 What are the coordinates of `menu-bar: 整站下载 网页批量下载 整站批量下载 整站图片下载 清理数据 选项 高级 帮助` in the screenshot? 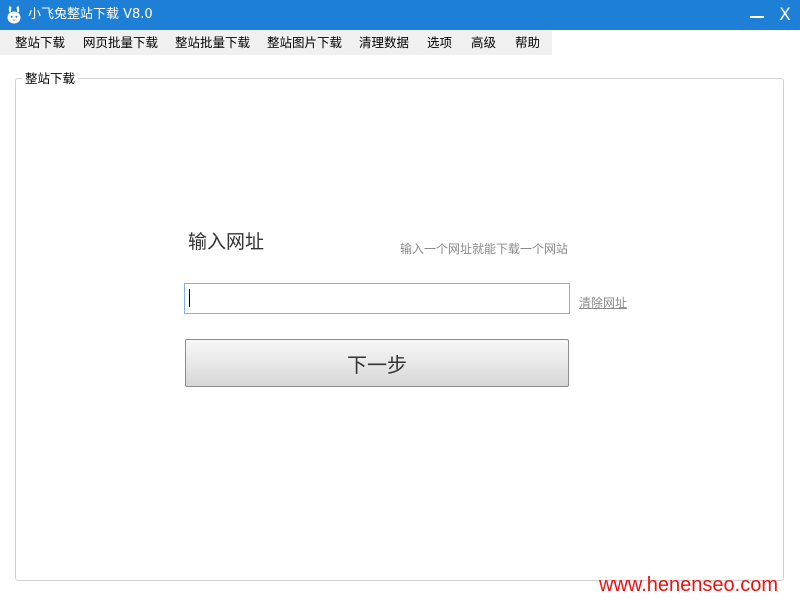 It's located at (276, 42).